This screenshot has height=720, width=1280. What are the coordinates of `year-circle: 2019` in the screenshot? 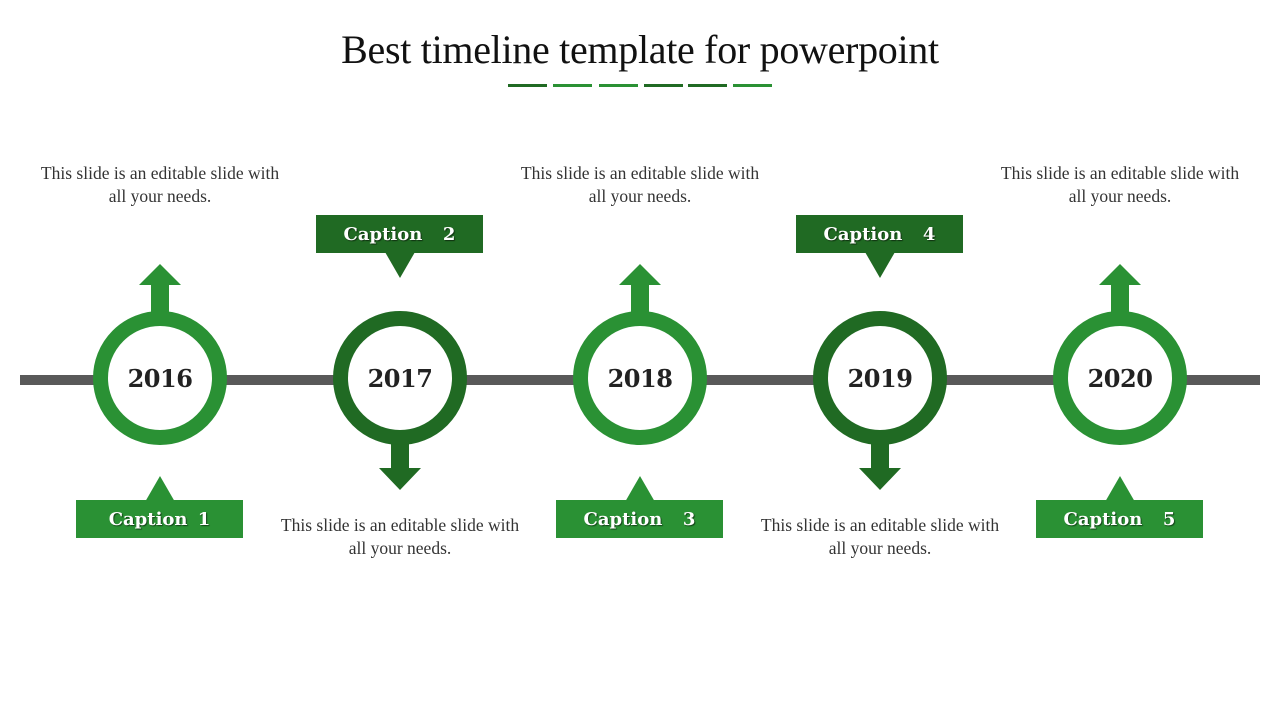 It's located at (880, 378).